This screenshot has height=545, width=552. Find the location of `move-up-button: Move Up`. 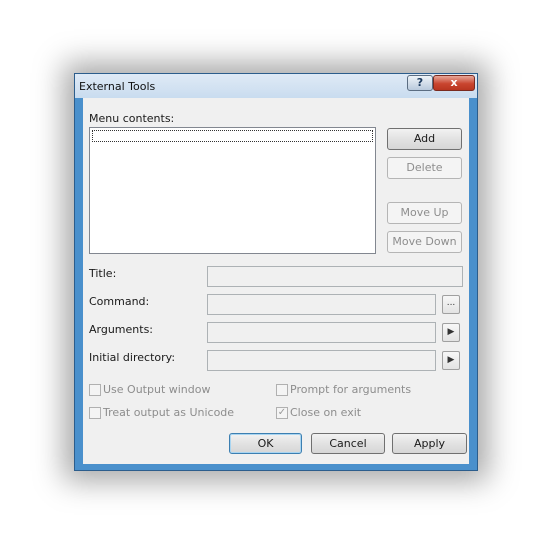

move-up-button: Move Up is located at coordinates (424, 213).